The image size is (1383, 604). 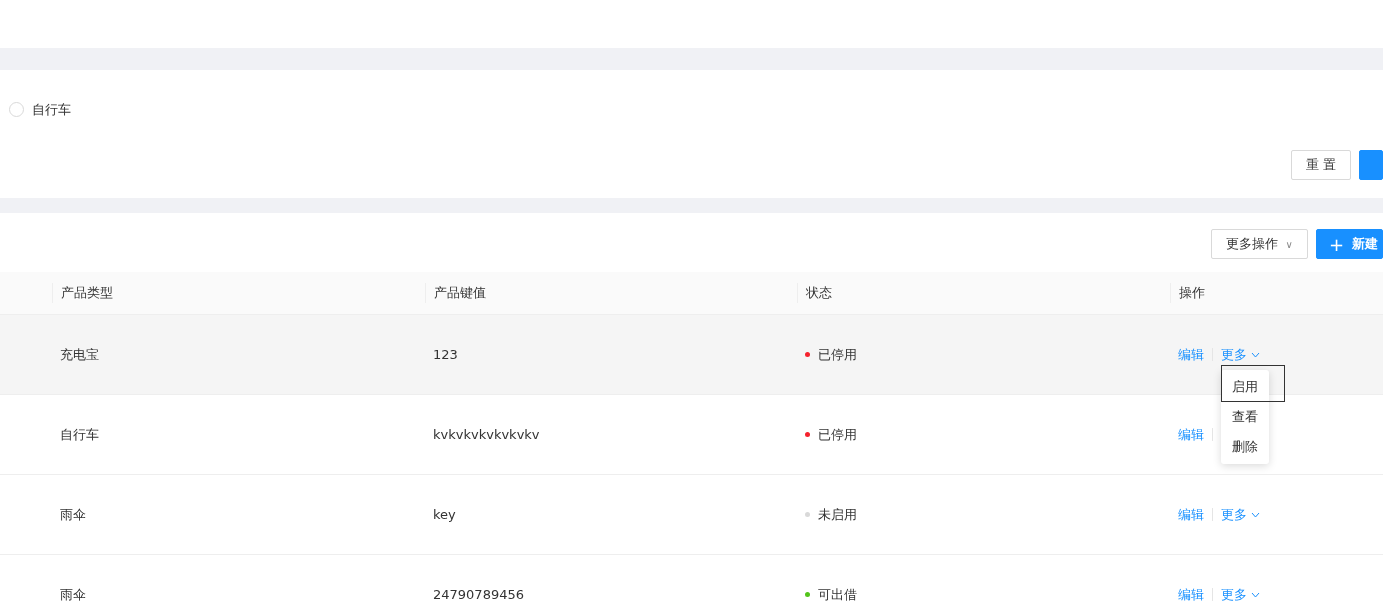 I want to click on plus-icon: +, so click(x=1336, y=244).